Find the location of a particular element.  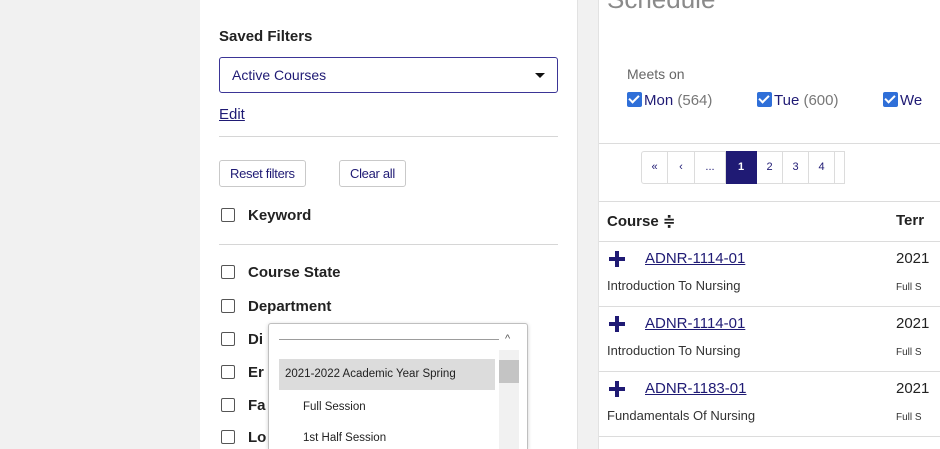

schedule-title: Schedule is located at coordinates (661, 7).